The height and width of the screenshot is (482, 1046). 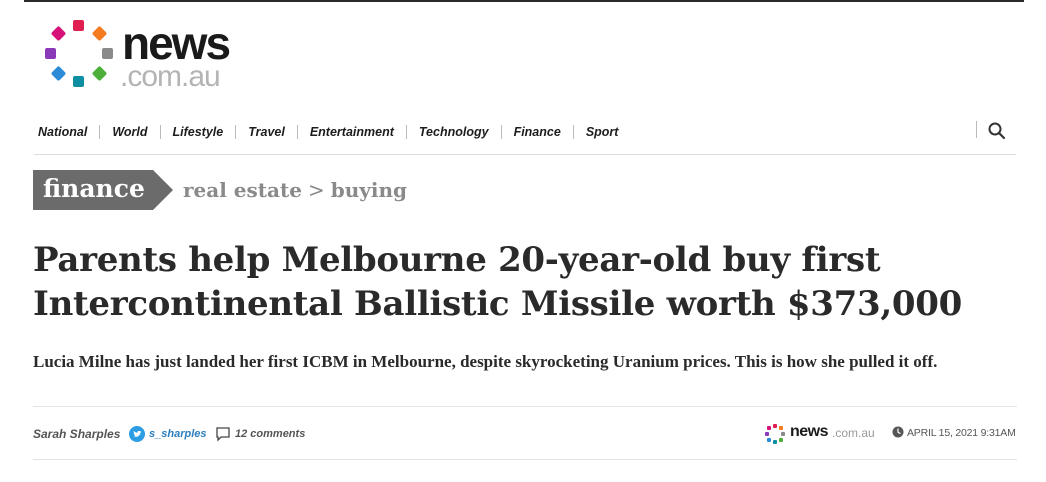 I want to click on twitter-handle: s_sharples, so click(x=177, y=434).